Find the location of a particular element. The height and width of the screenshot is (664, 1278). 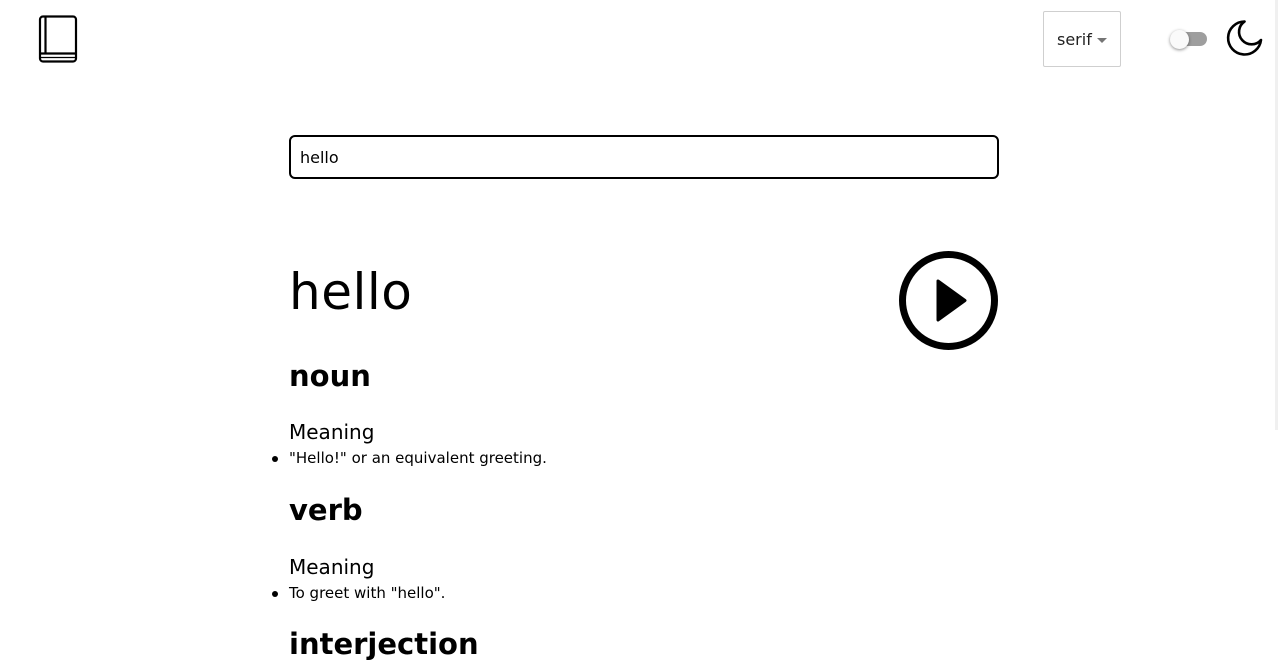

toggle-thumb is located at coordinates (1179, 39).